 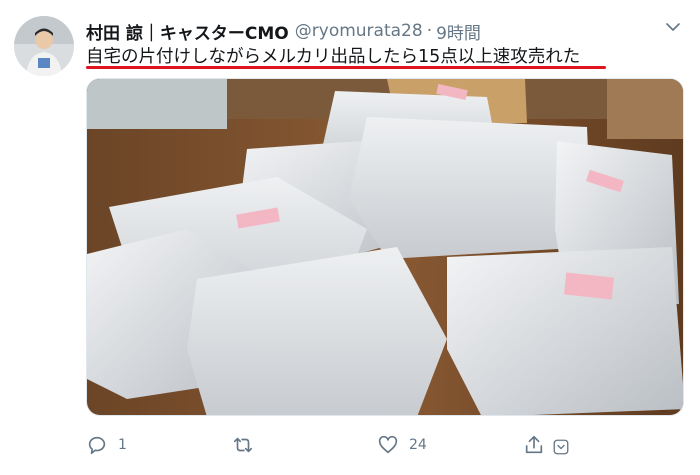 I want to click on timestamp: 9時間, so click(x=458, y=31).